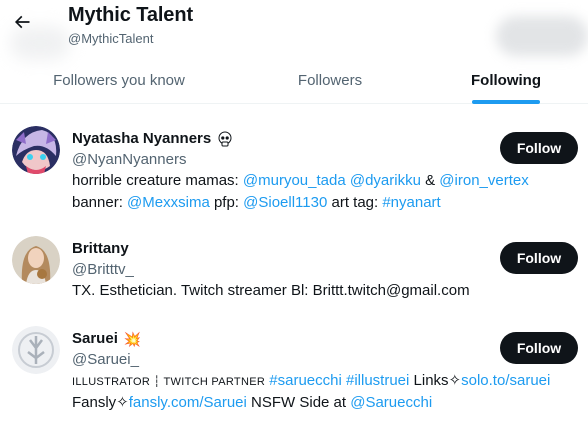  I want to click on tab-followers-you-know: Followers you know, so click(119, 80).